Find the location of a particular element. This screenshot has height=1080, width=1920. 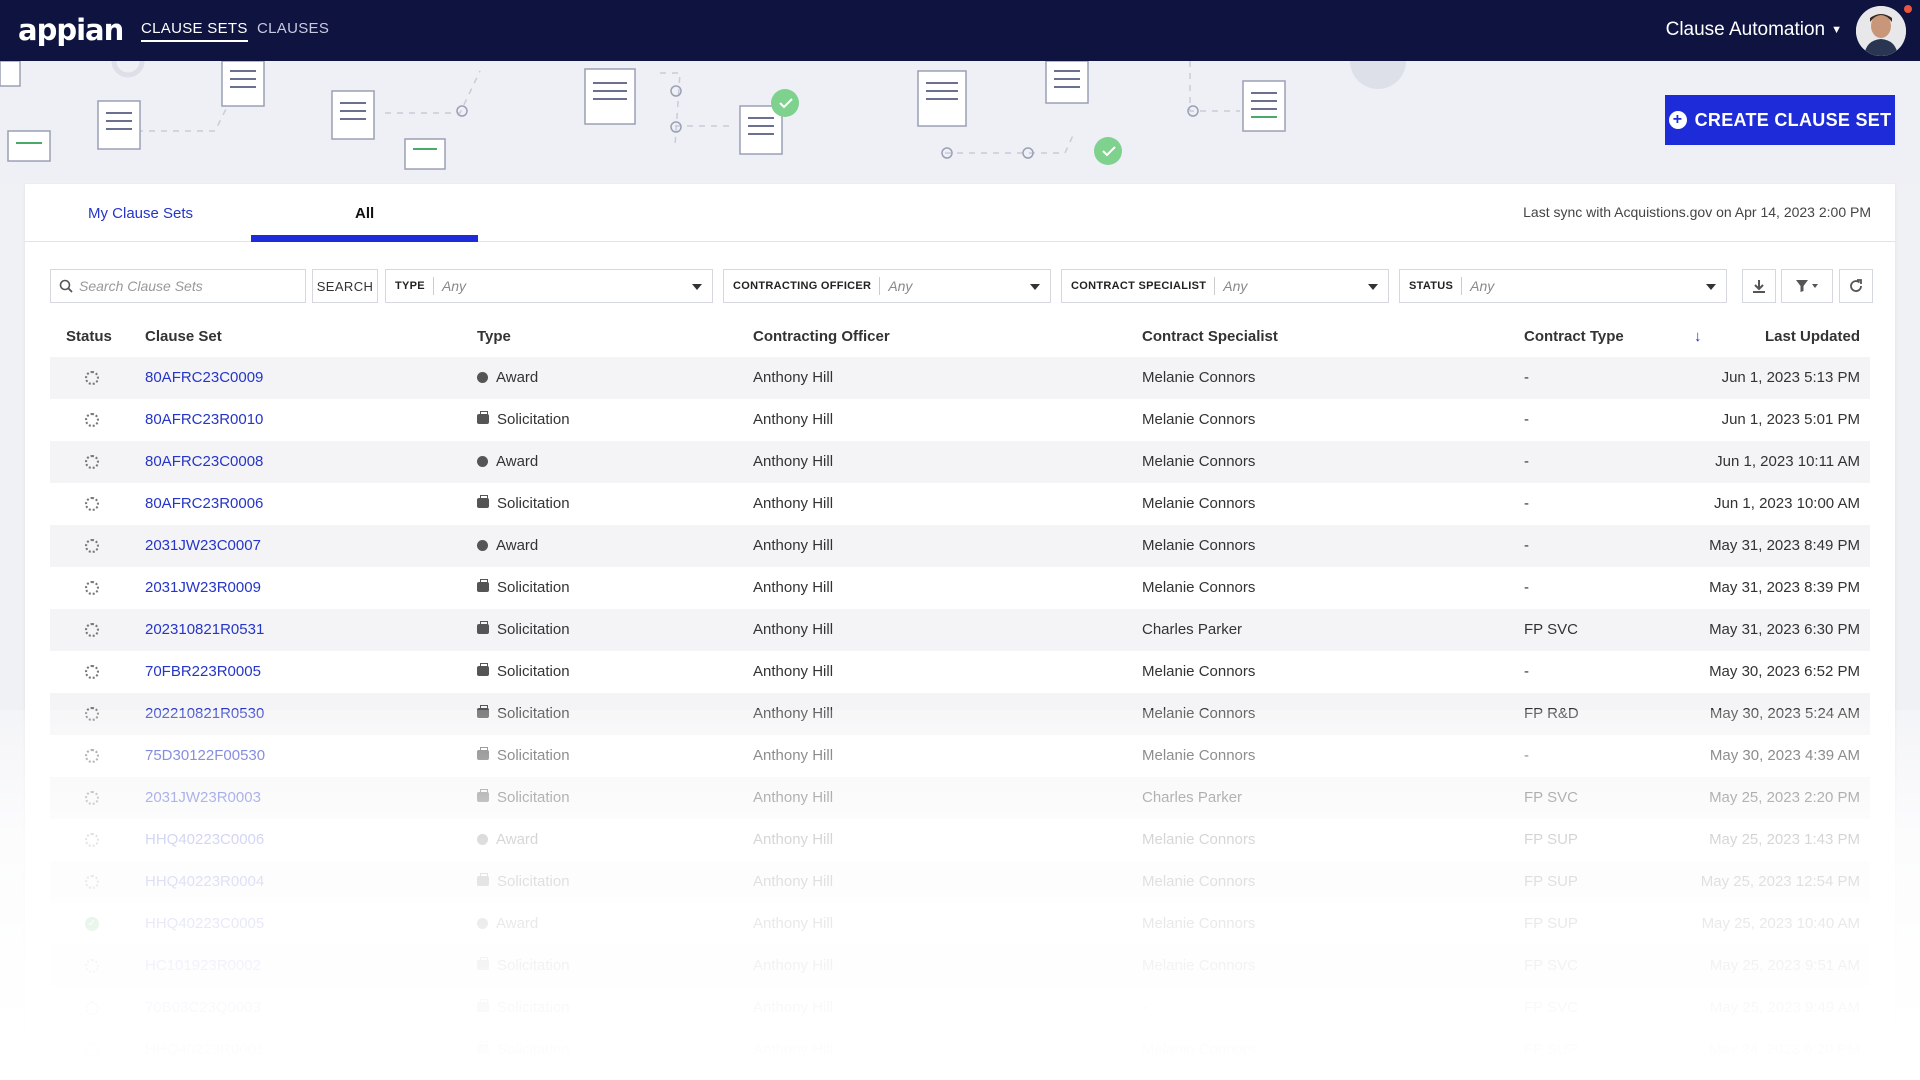

updated-text: May 25, 2023 2:20 PM is located at coordinates (1784, 797).